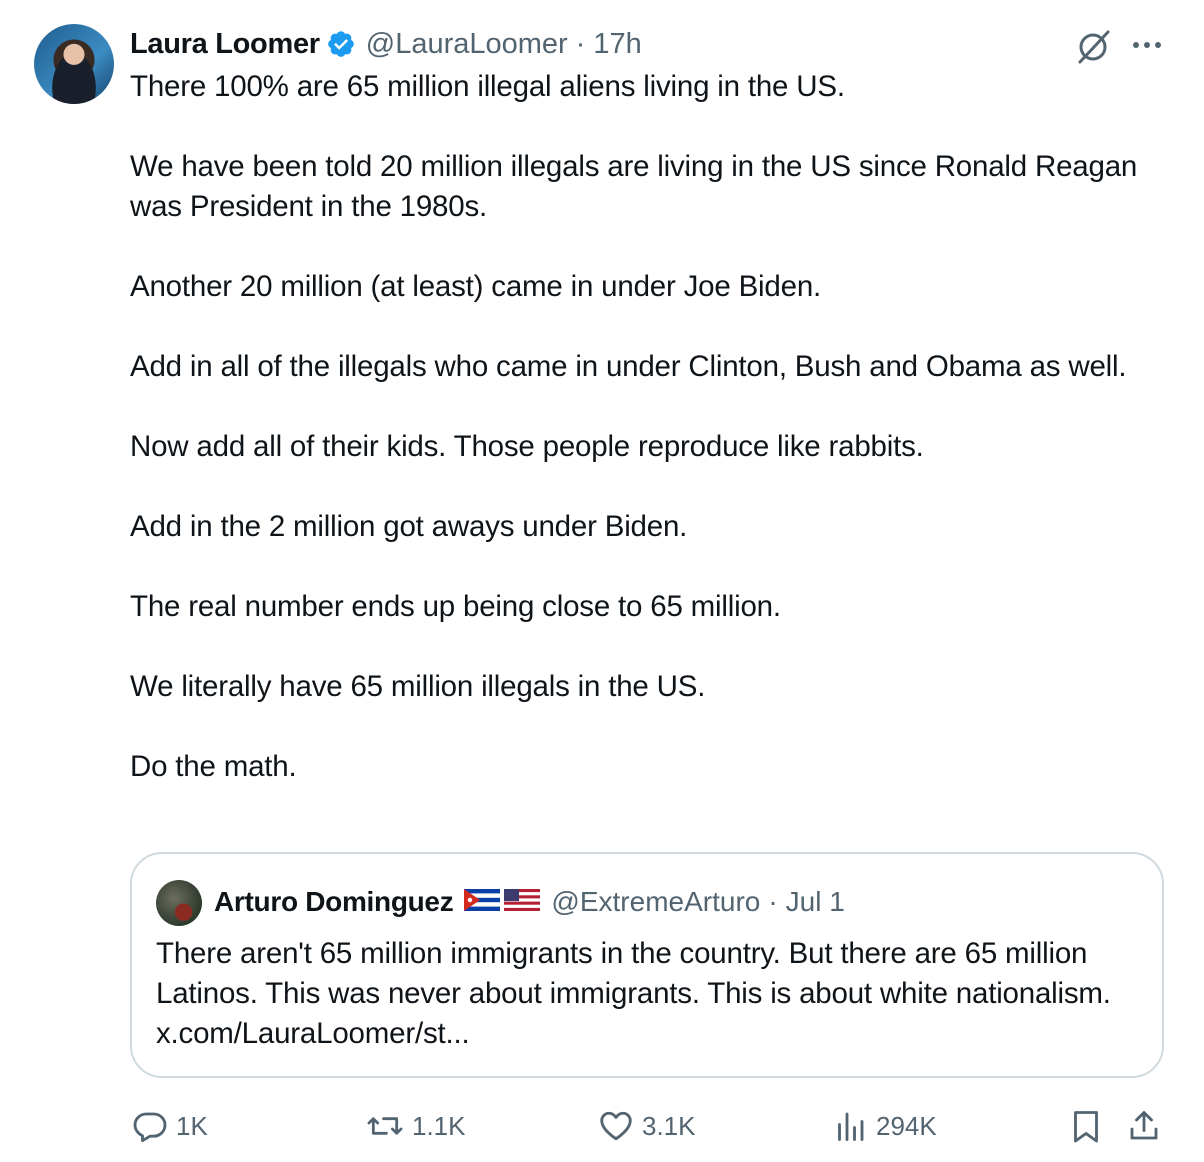 The height and width of the screenshot is (1162, 1204). Describe the element at coordinates (616, 1126) in the screenshot. I see `heart-icon` at that location.